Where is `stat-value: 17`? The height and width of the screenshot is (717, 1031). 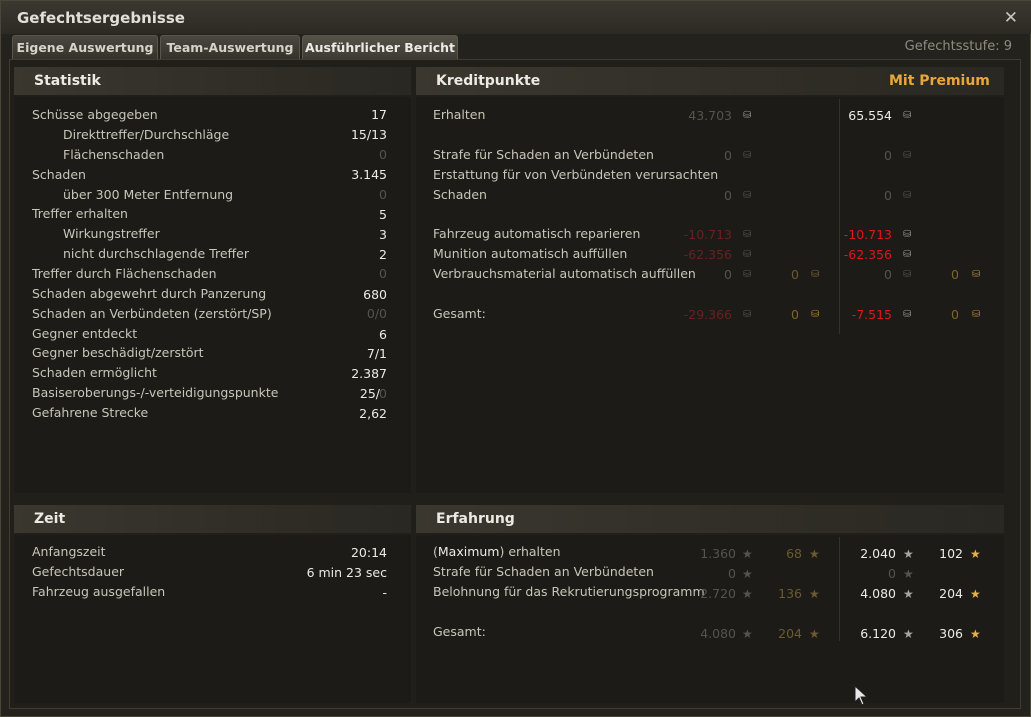
stat-value: 17 is located at coordinates (379, 114).